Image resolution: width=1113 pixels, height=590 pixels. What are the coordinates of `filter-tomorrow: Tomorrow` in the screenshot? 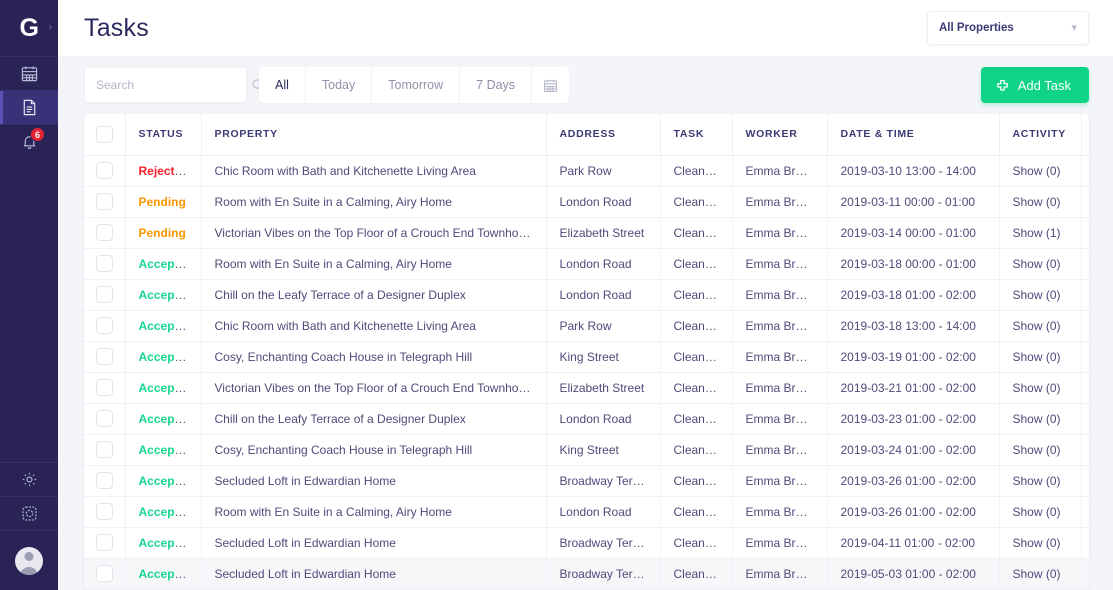 It's located at (416, 85).